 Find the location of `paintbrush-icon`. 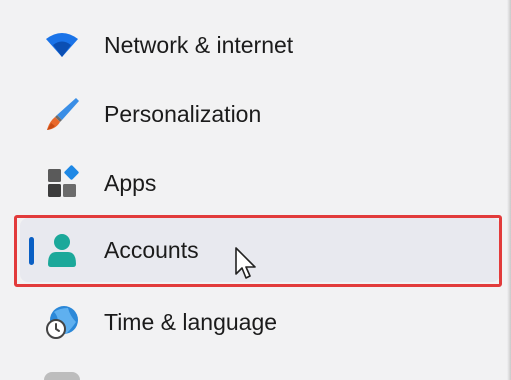

paintbrush-icon is located at coordinates (62, 114).